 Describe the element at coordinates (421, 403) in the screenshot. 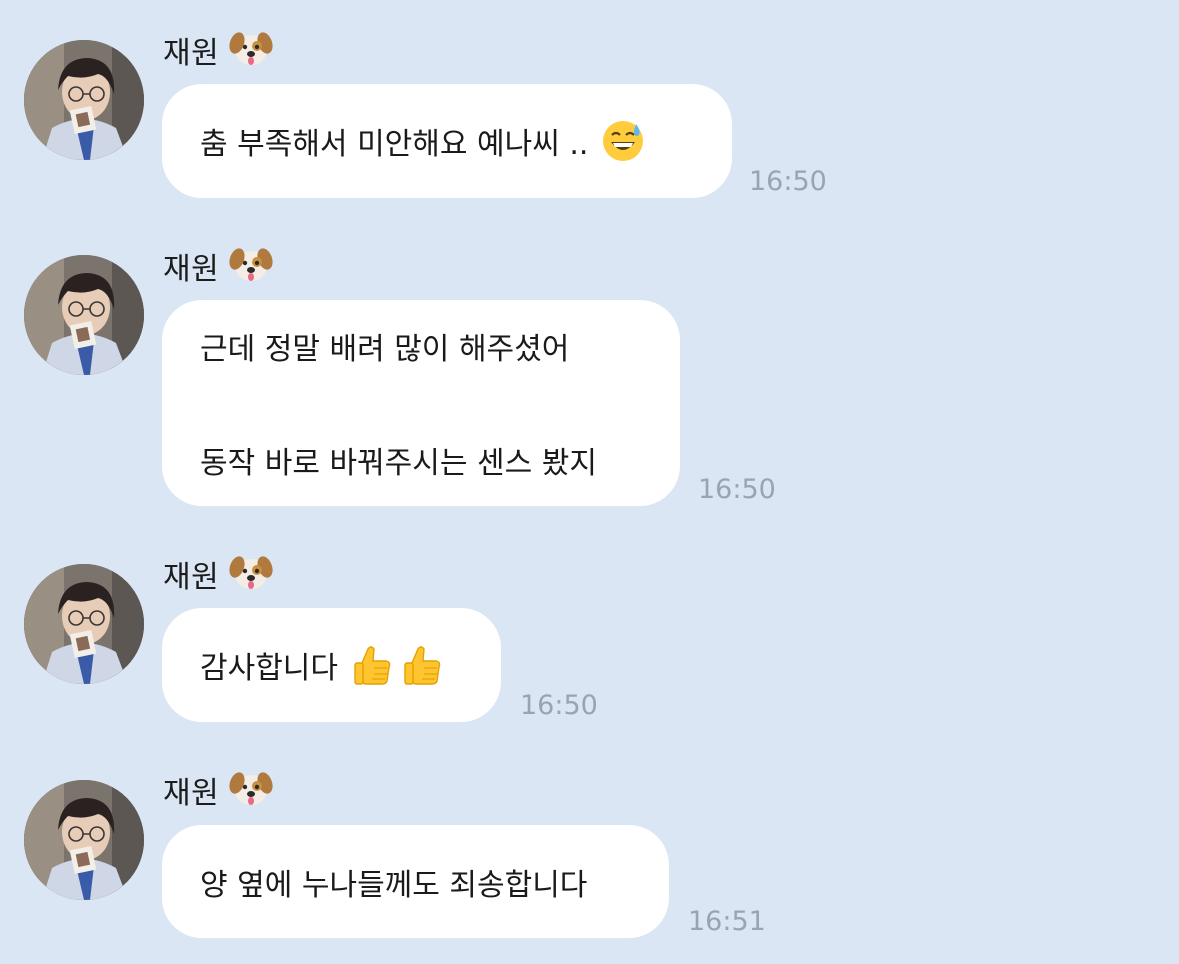

I see `message-bubble: 근데 정말 배려 많이 해주셨어 동작 바로 바꿔주시는 센스 봤지` at that location.